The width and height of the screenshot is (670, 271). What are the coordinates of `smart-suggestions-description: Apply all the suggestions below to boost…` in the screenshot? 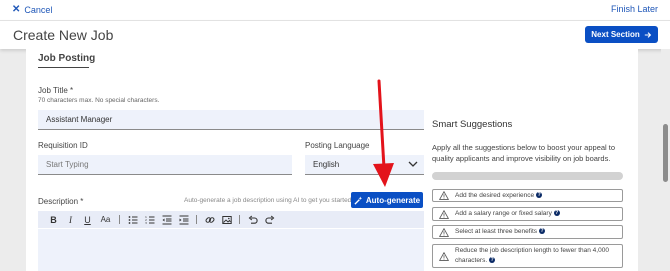 It's located at (524, 153).